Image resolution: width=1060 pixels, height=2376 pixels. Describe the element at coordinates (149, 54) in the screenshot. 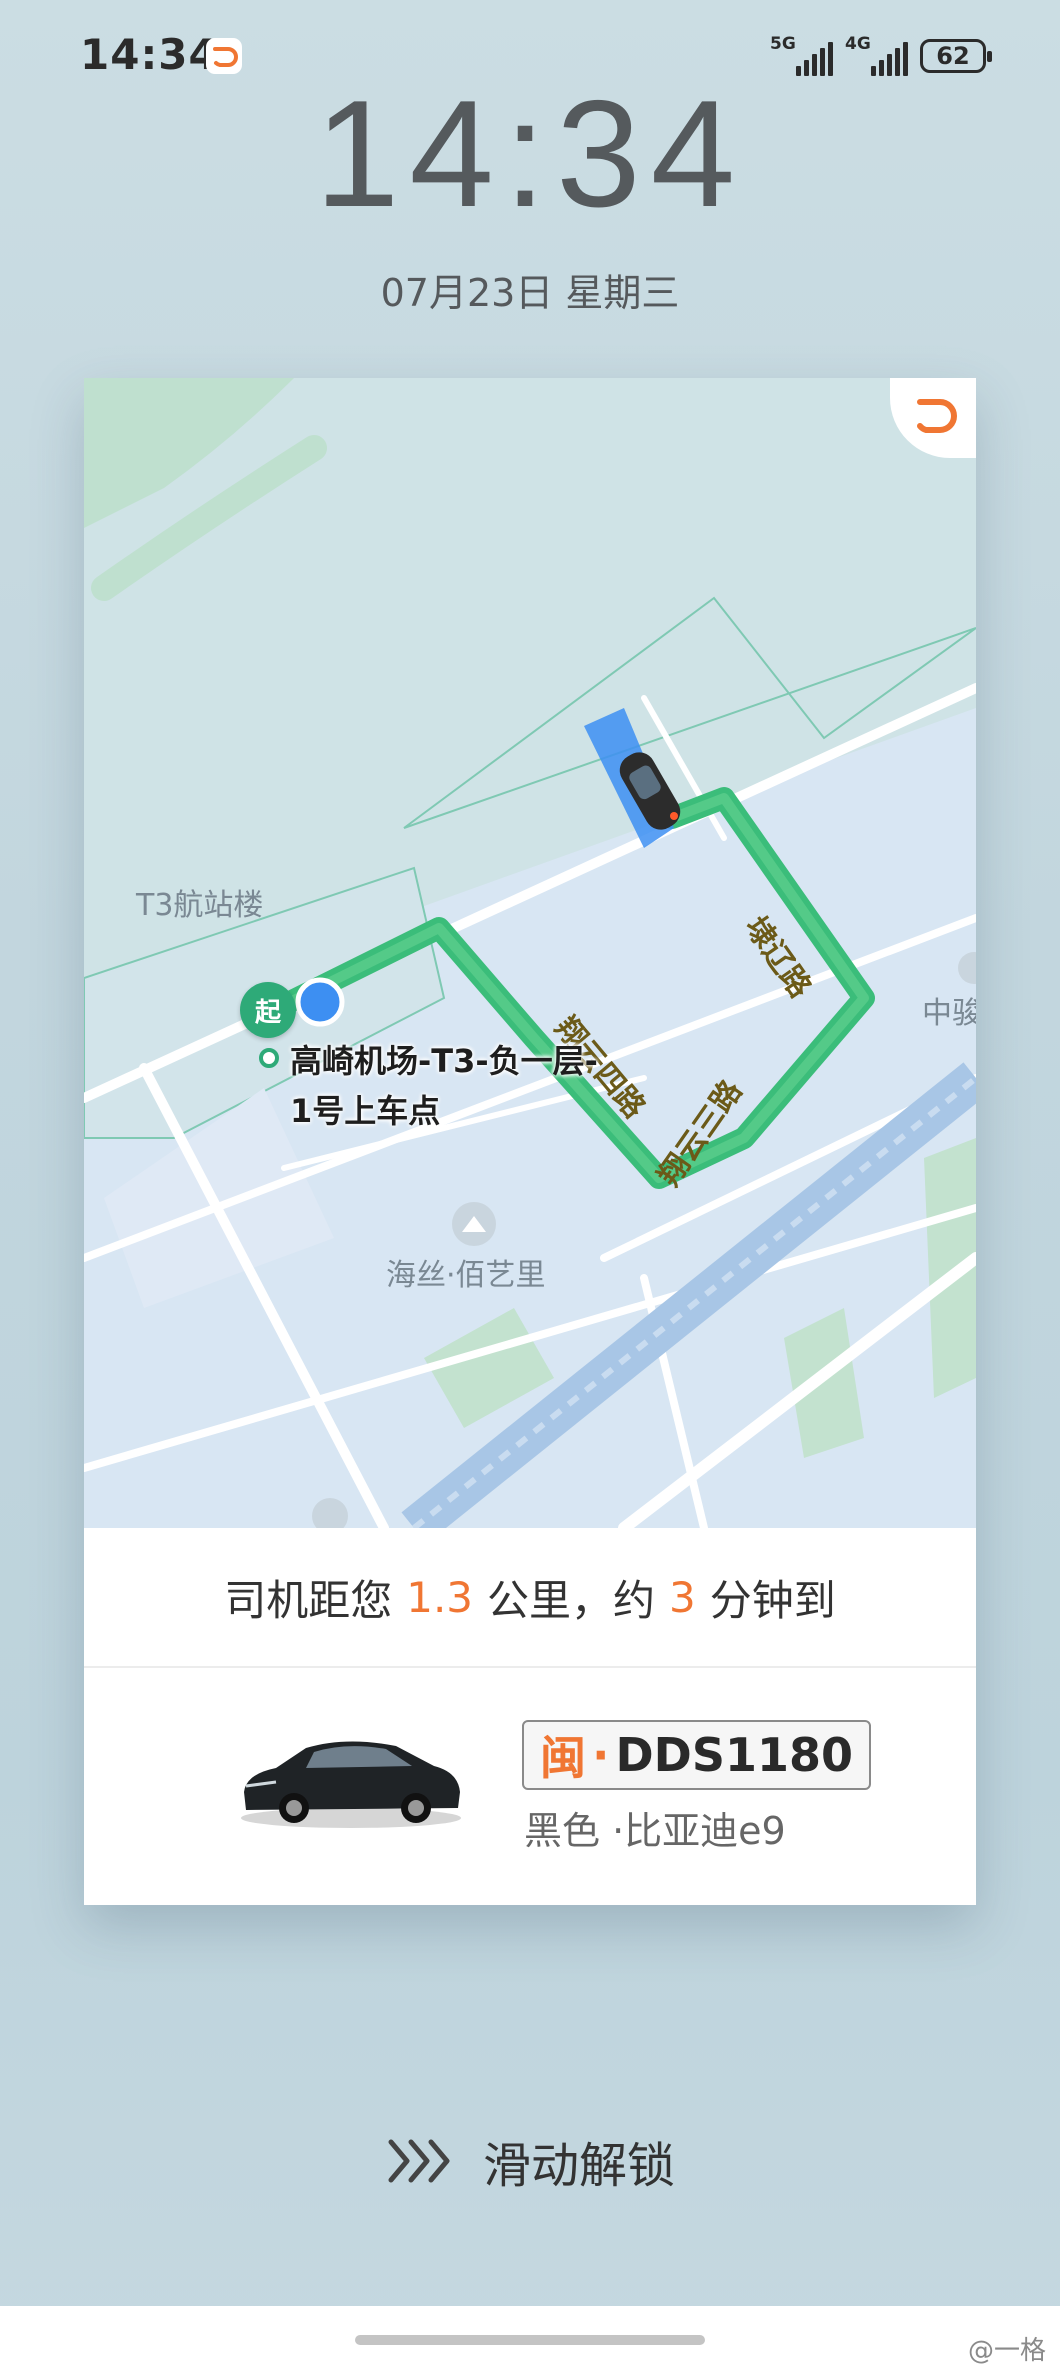

I see `status-time: 14:34` at that location.